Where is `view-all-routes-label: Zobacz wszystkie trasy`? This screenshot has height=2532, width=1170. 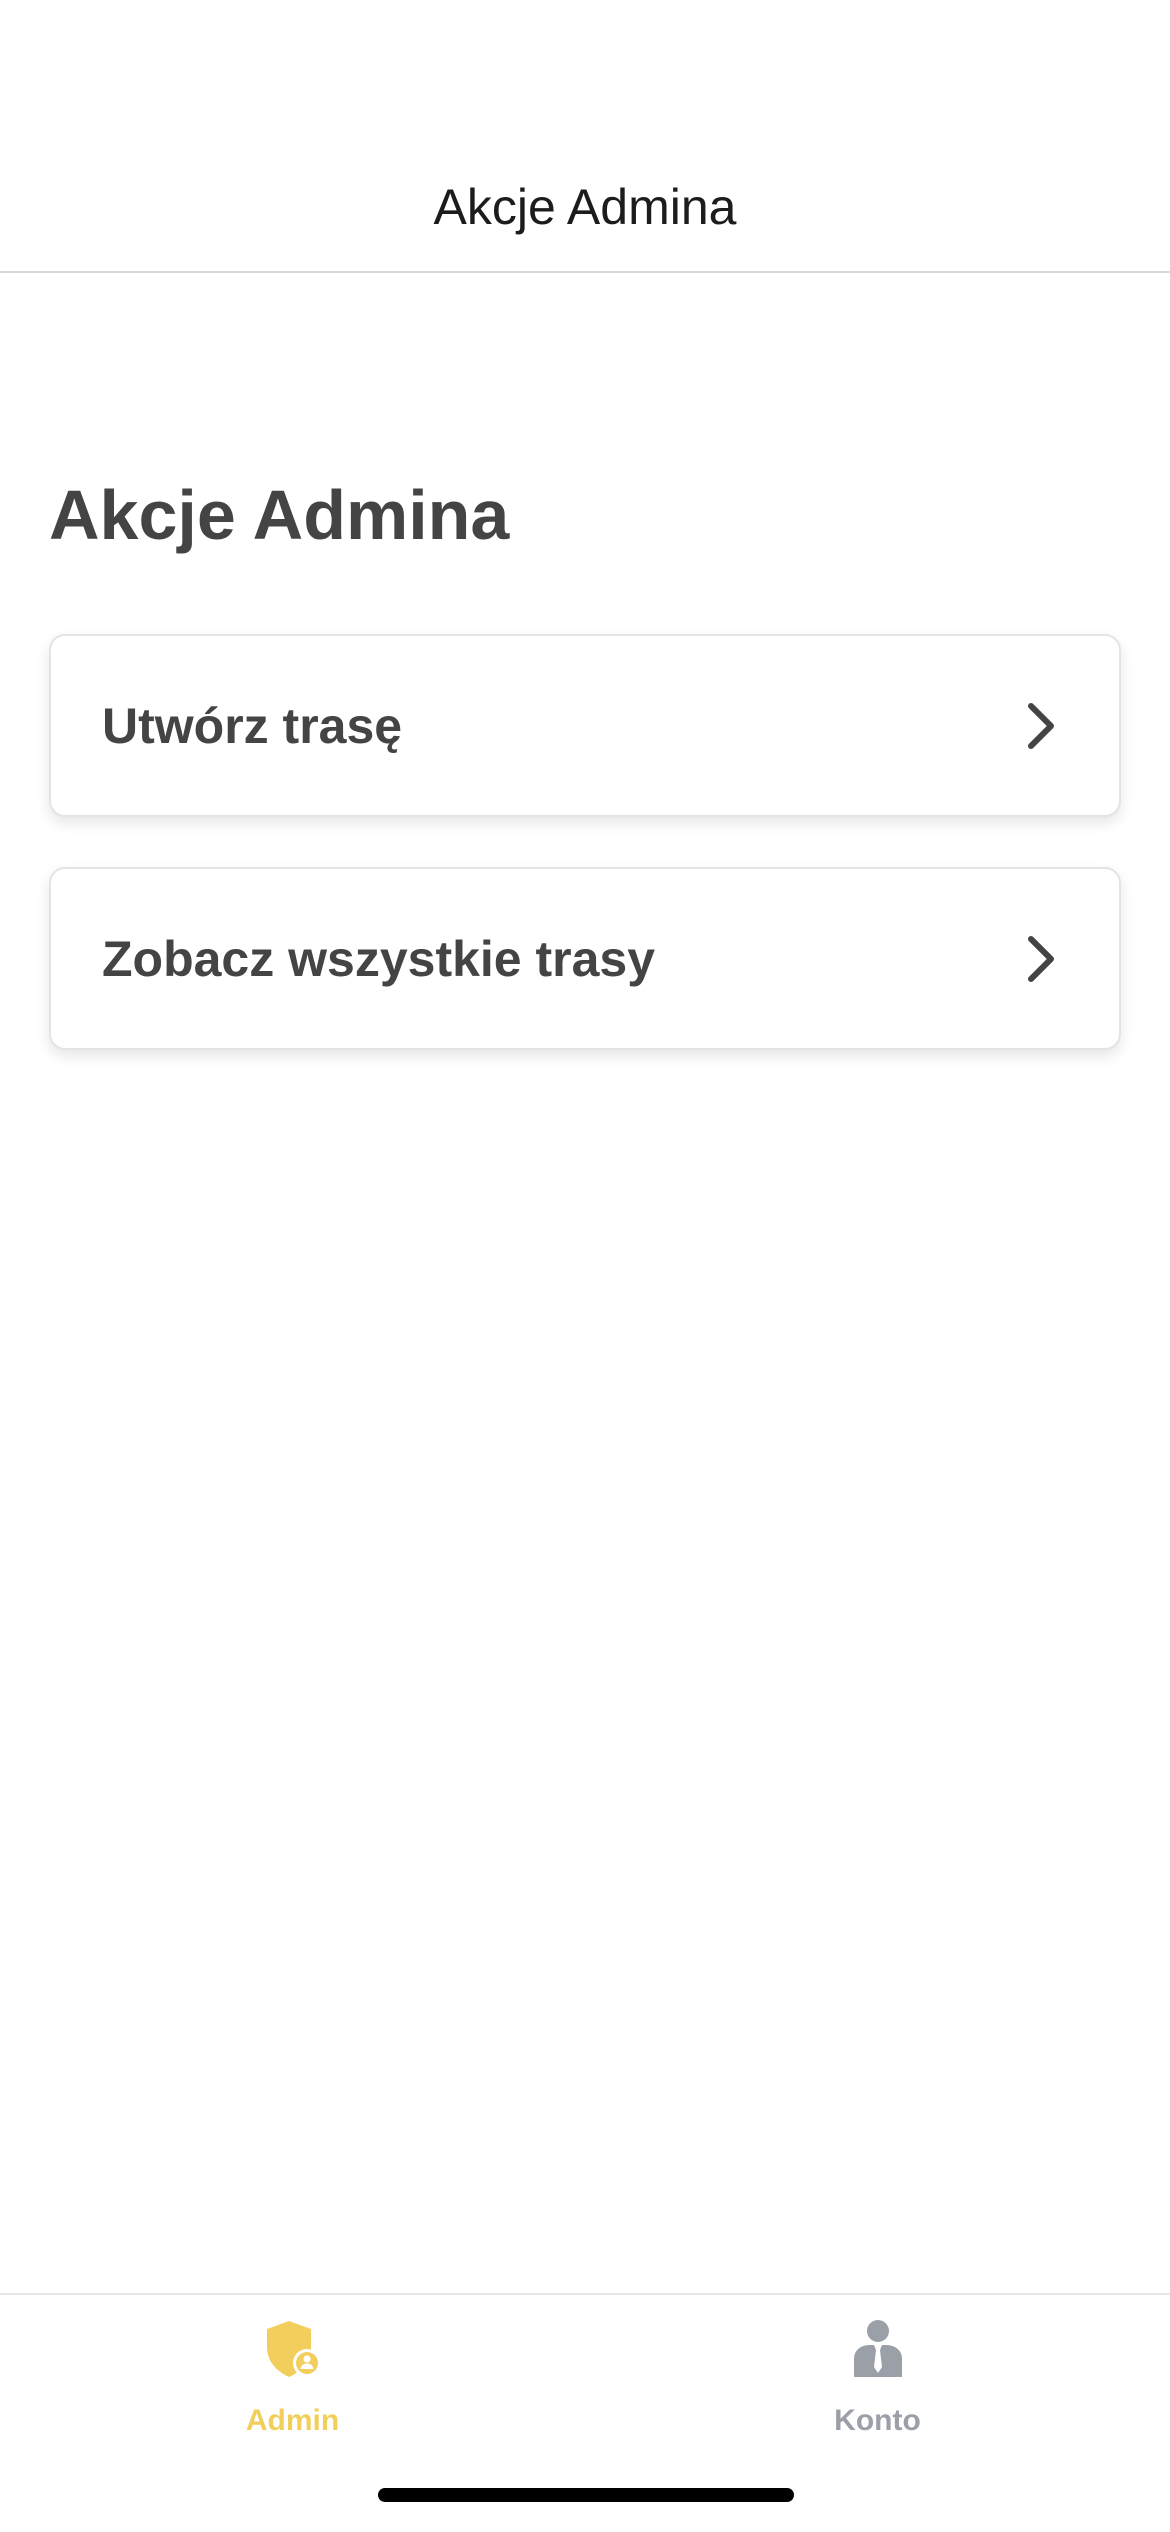
view-all-routes-label: Zobacz wszystkie trasy is located at coordinates (379, 958).